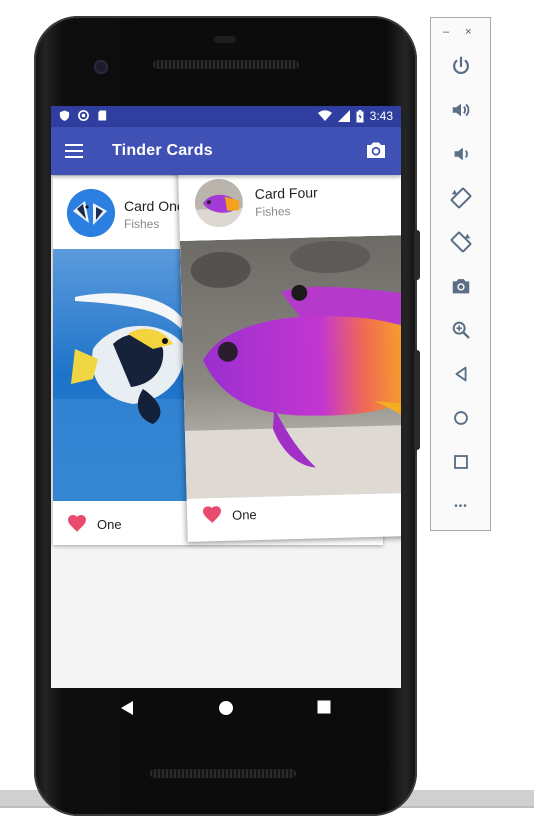 The width and height of the screenshot is (534, 836). I want to click on emulator-toolbar: – × •••, so click(460, 274).